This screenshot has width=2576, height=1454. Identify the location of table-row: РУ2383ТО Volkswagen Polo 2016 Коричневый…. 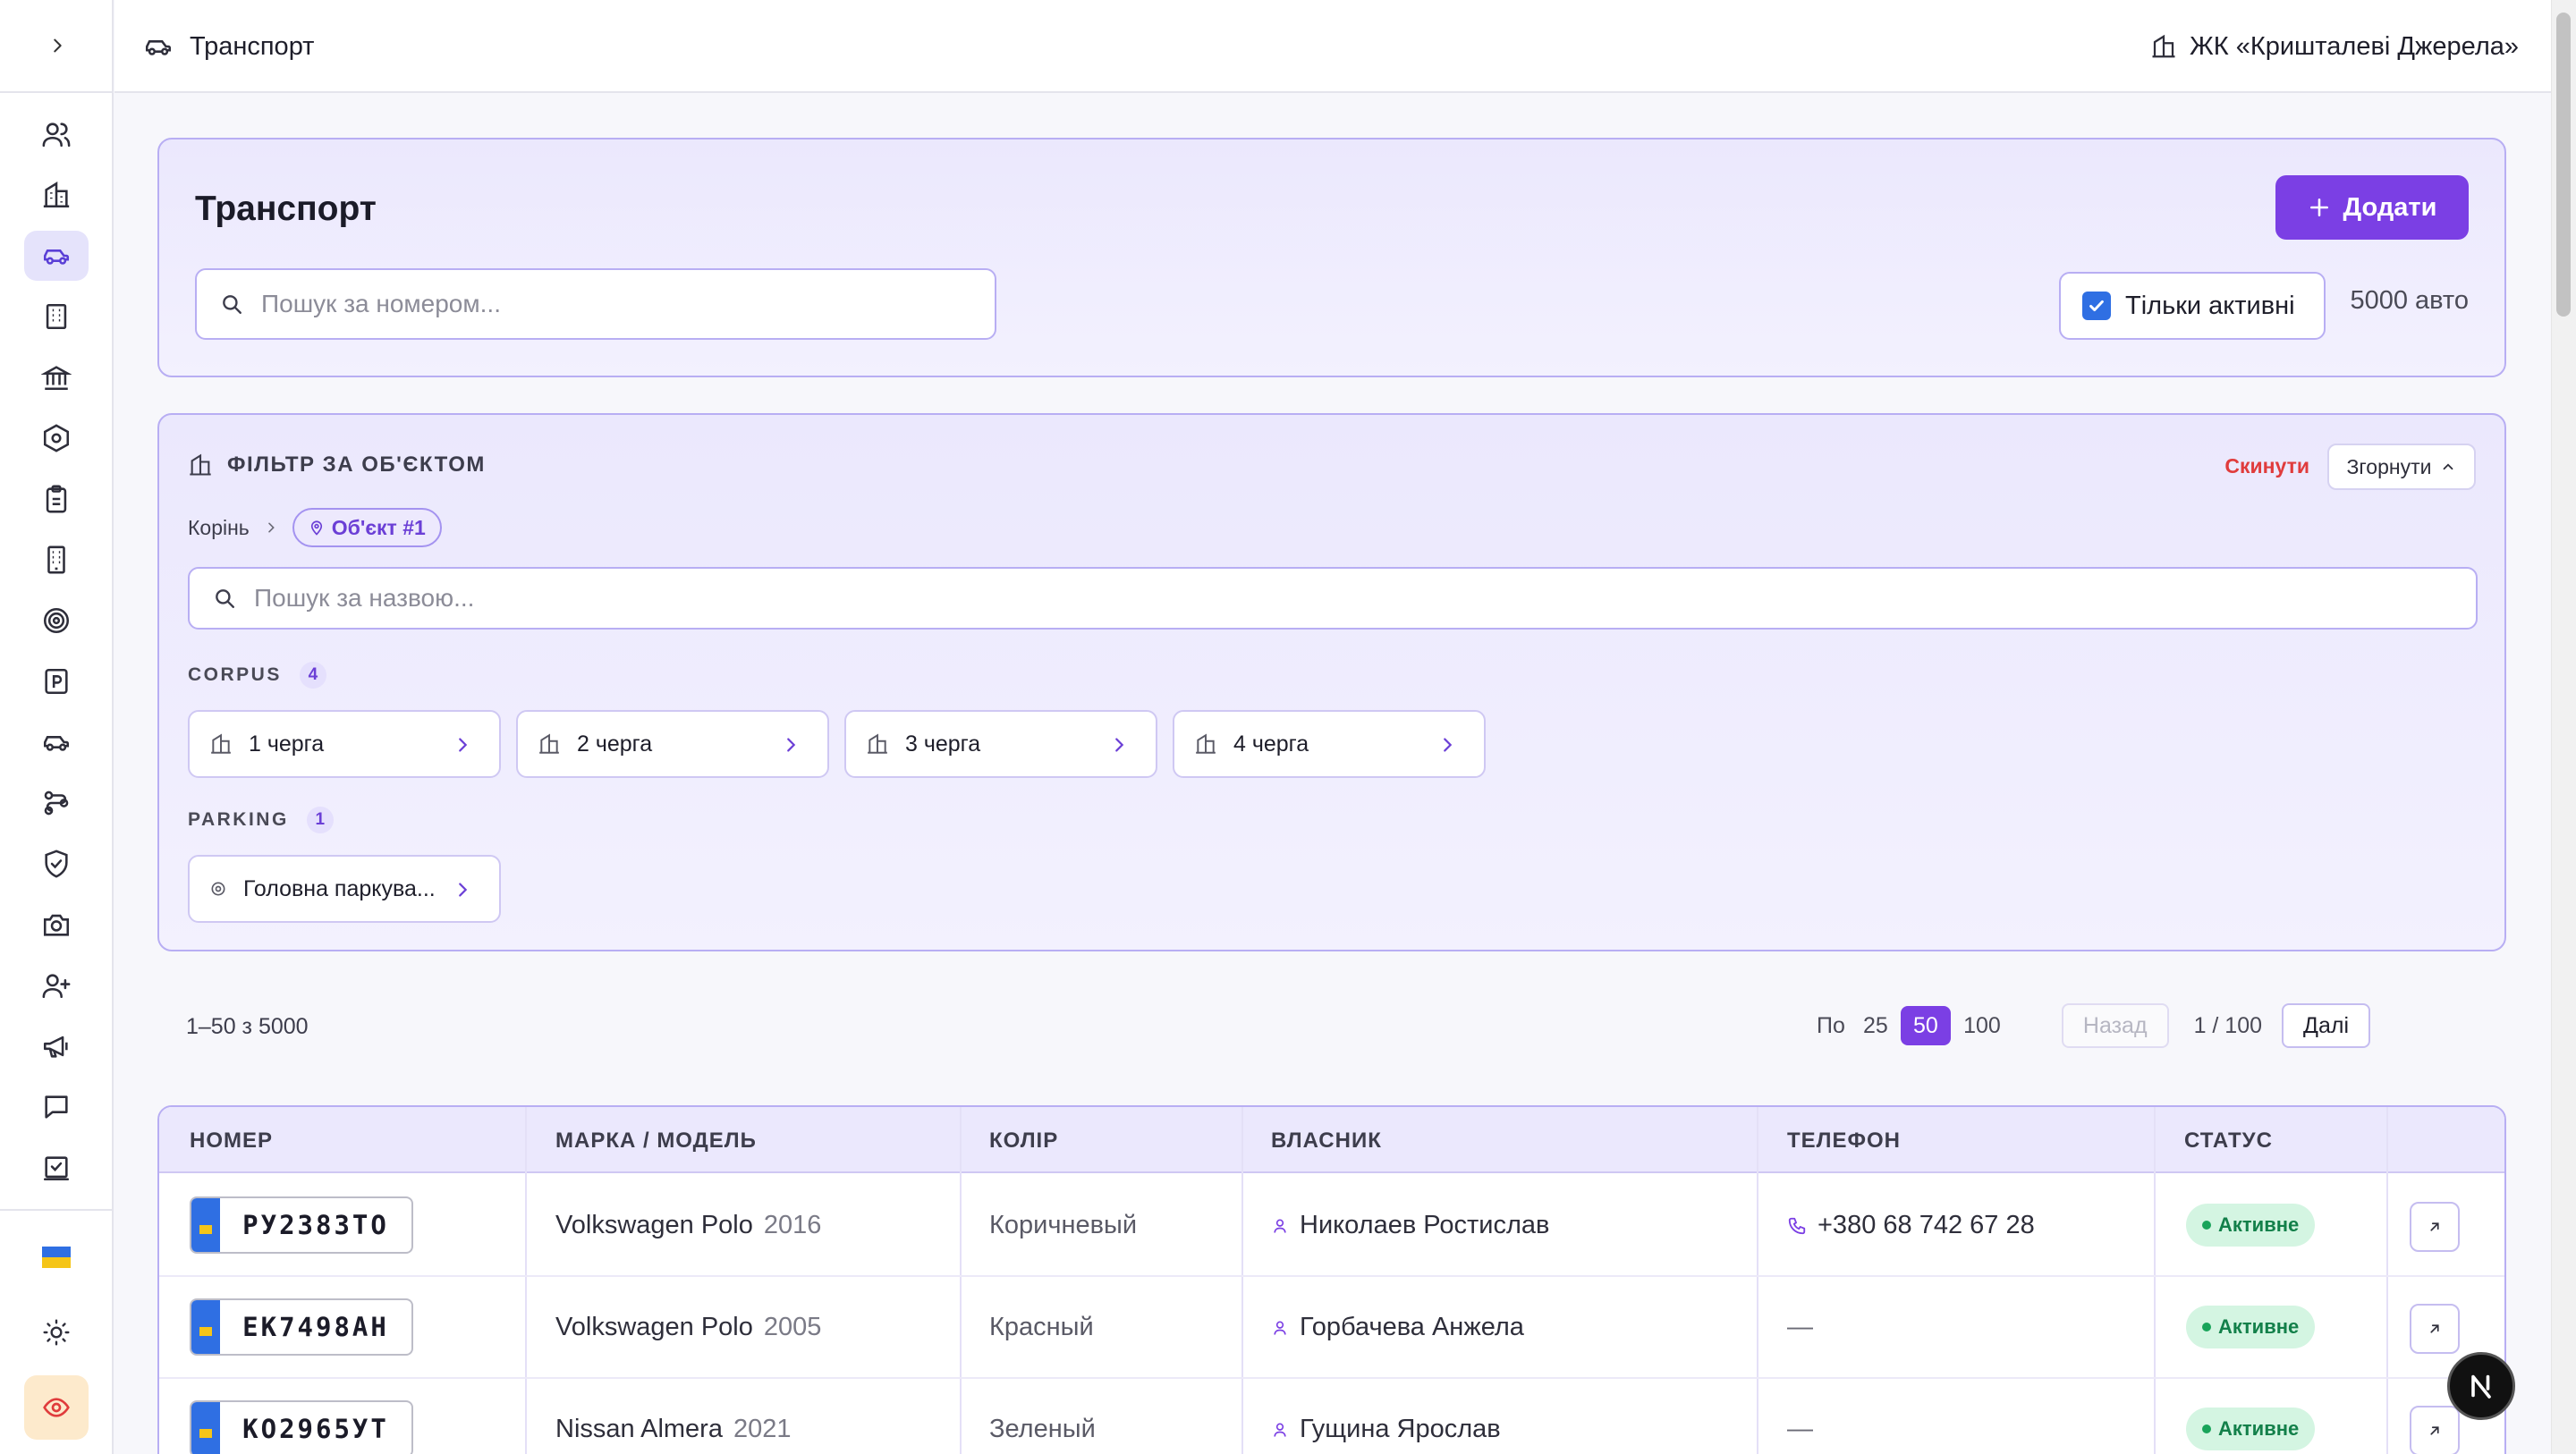
(1331, 1226).